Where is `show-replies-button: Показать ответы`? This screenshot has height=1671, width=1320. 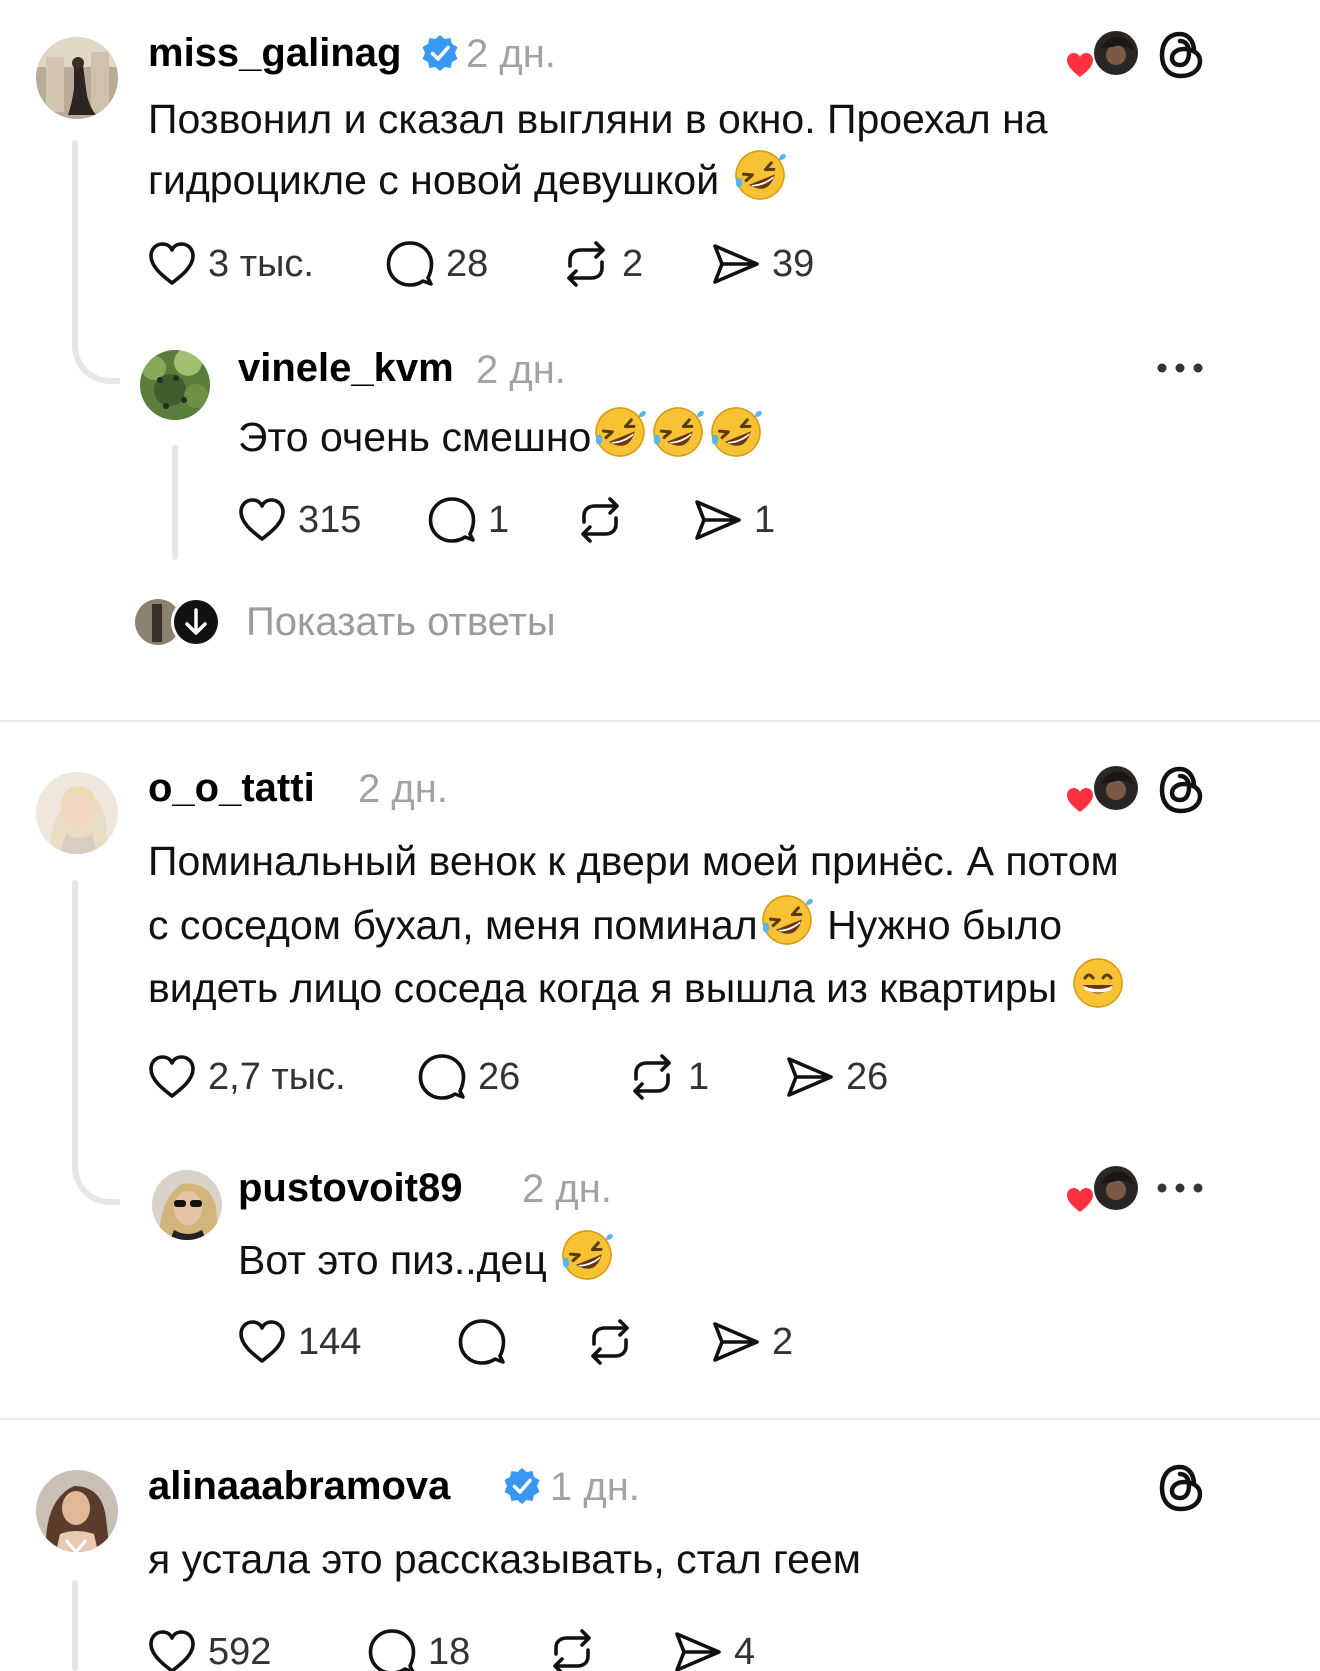 show-replies-button: Показать ответы is located at coordinates (384, 622).